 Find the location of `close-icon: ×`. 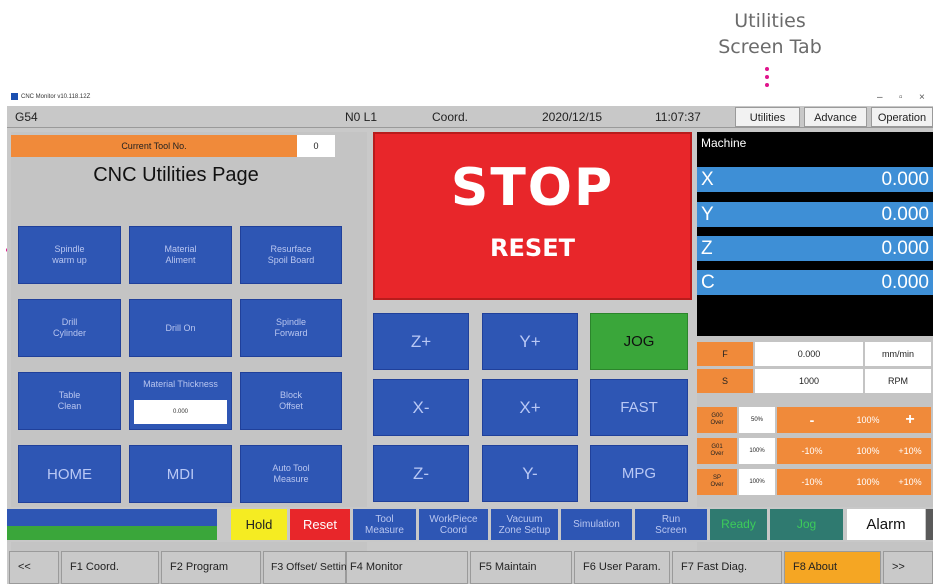

close-icon: × is located at coordinates (922, 98).